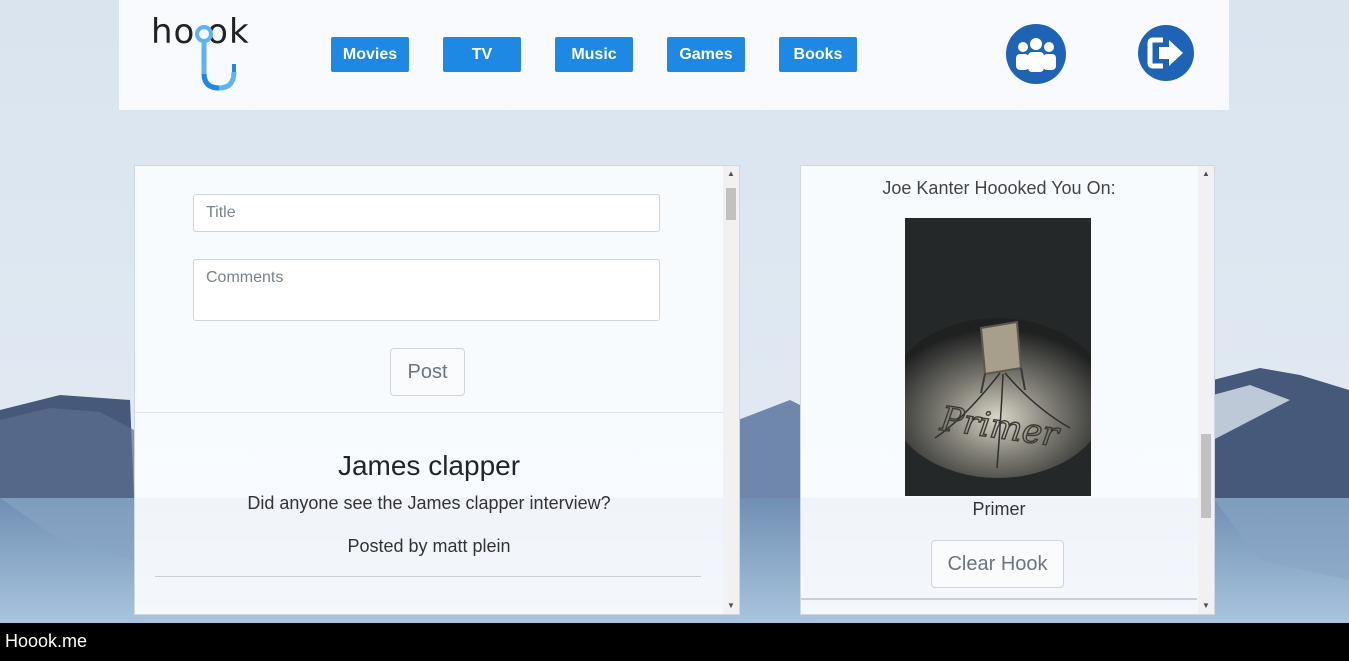 This screenshot has height=661, width=1349. I want to click on nav-games-button: Games, so click(706, 54).